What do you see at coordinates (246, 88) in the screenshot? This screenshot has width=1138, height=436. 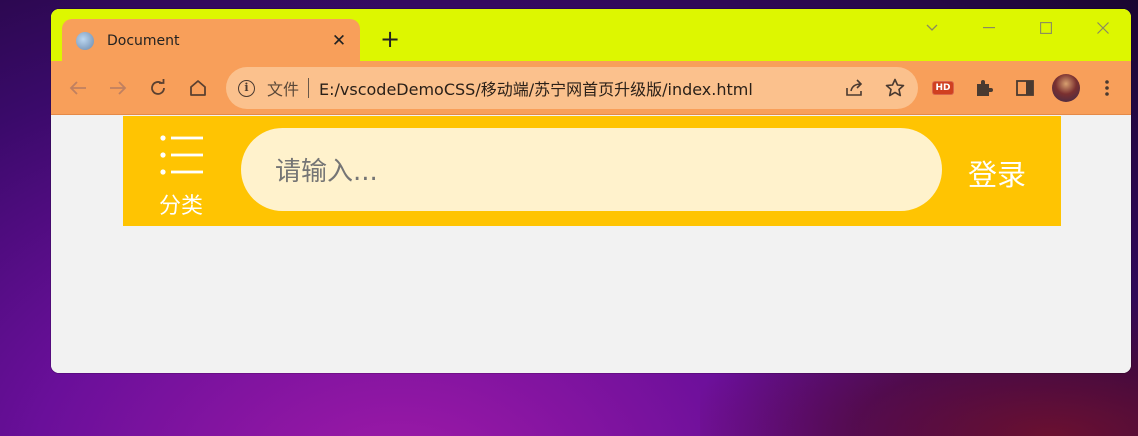 I see `info-icon: i` at bounding box center [246, 88].